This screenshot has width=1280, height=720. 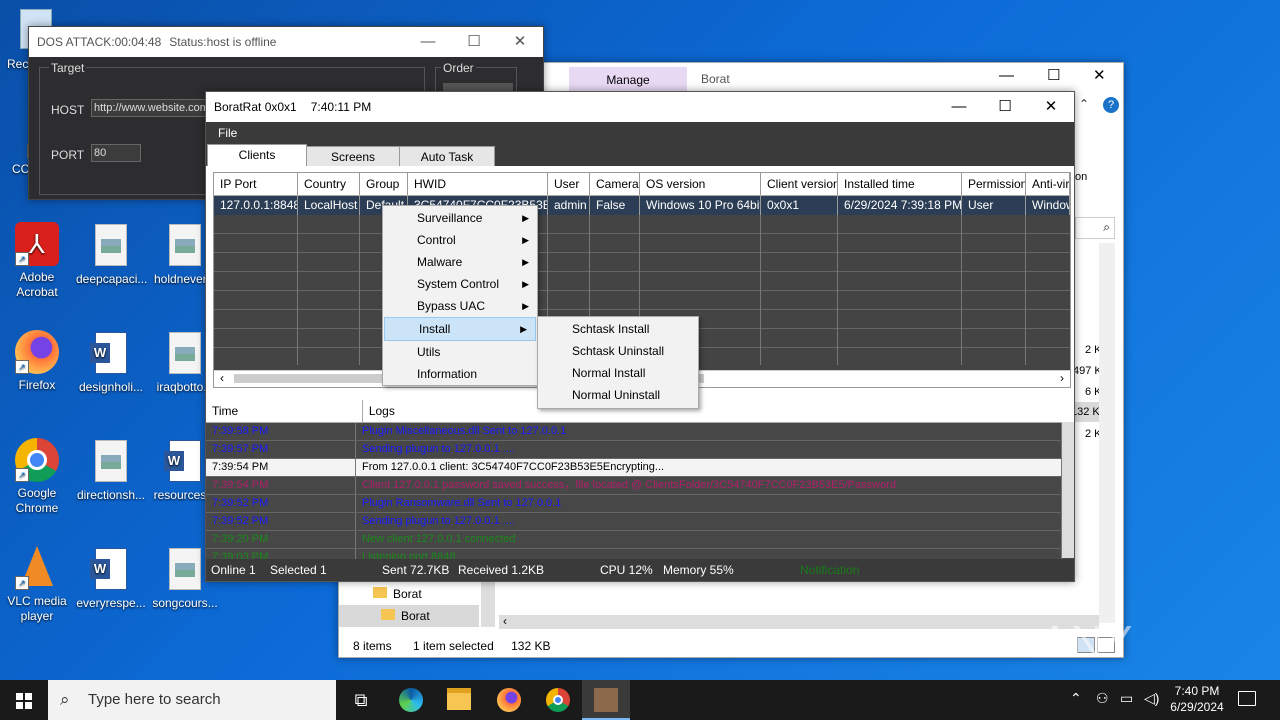 What do you see at coordinates (1062, 378) in the screenshot?
I see `chevron-right-icon: ›` at bounding box center [1062, 378].